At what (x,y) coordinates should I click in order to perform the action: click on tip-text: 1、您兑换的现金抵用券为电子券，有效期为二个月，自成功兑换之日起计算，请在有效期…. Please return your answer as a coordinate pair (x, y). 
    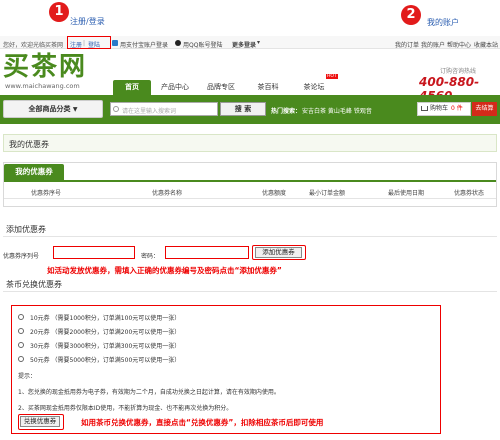
    Looking at the image, I should click on (149, 392).